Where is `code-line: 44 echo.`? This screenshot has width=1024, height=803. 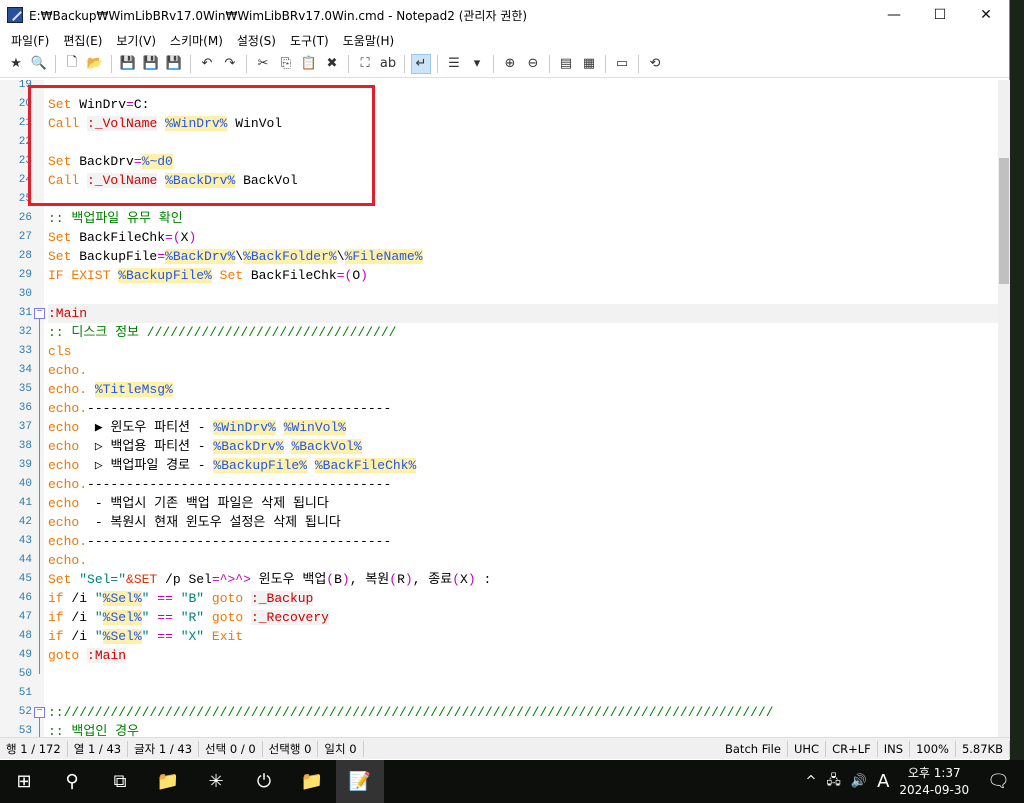
code-line: 44 echo. is located at coordinates (499, 560).